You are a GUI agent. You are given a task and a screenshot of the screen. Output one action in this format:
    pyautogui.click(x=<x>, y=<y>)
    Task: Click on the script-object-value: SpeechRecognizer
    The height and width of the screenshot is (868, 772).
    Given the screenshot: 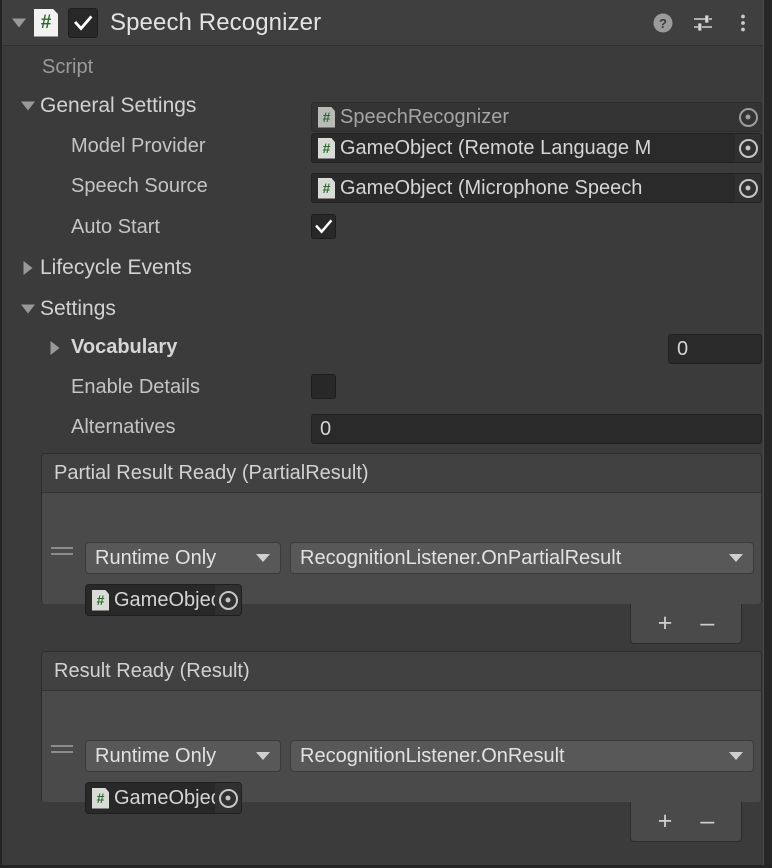 What is the action you would take?
    pyautogui.click(x=424, y=116)
    